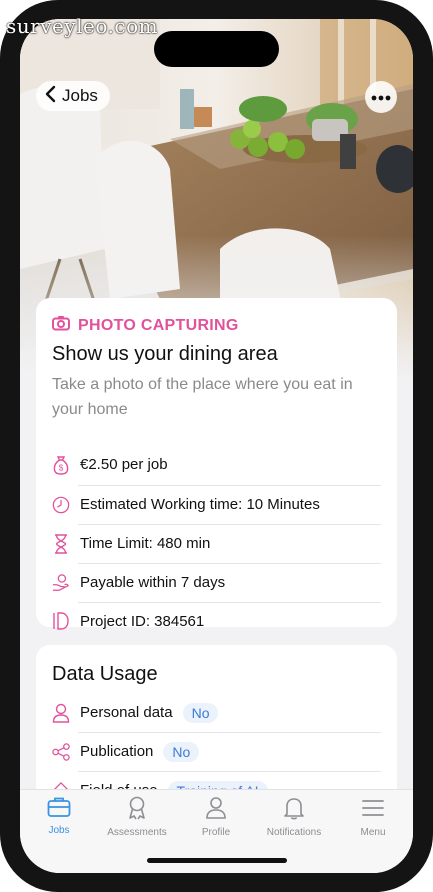  Describe the element at coordinates (216, 809) in the screenshot. I see `profile-icon` at that location.